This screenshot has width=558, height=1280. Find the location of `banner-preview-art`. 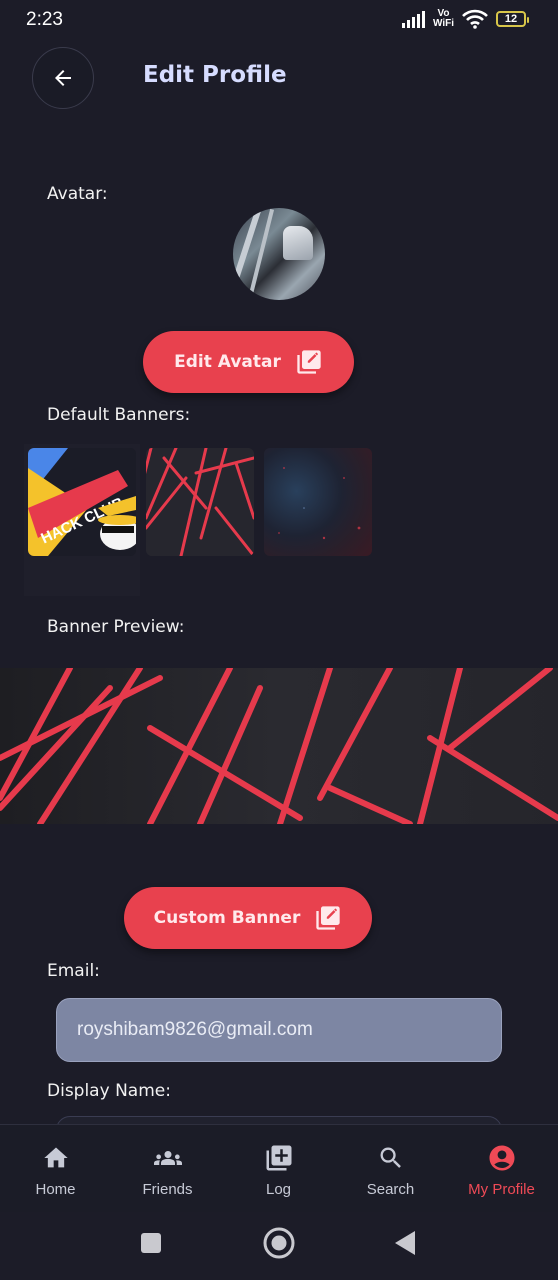

banner-preview-art is located at coordinates (279, 746).